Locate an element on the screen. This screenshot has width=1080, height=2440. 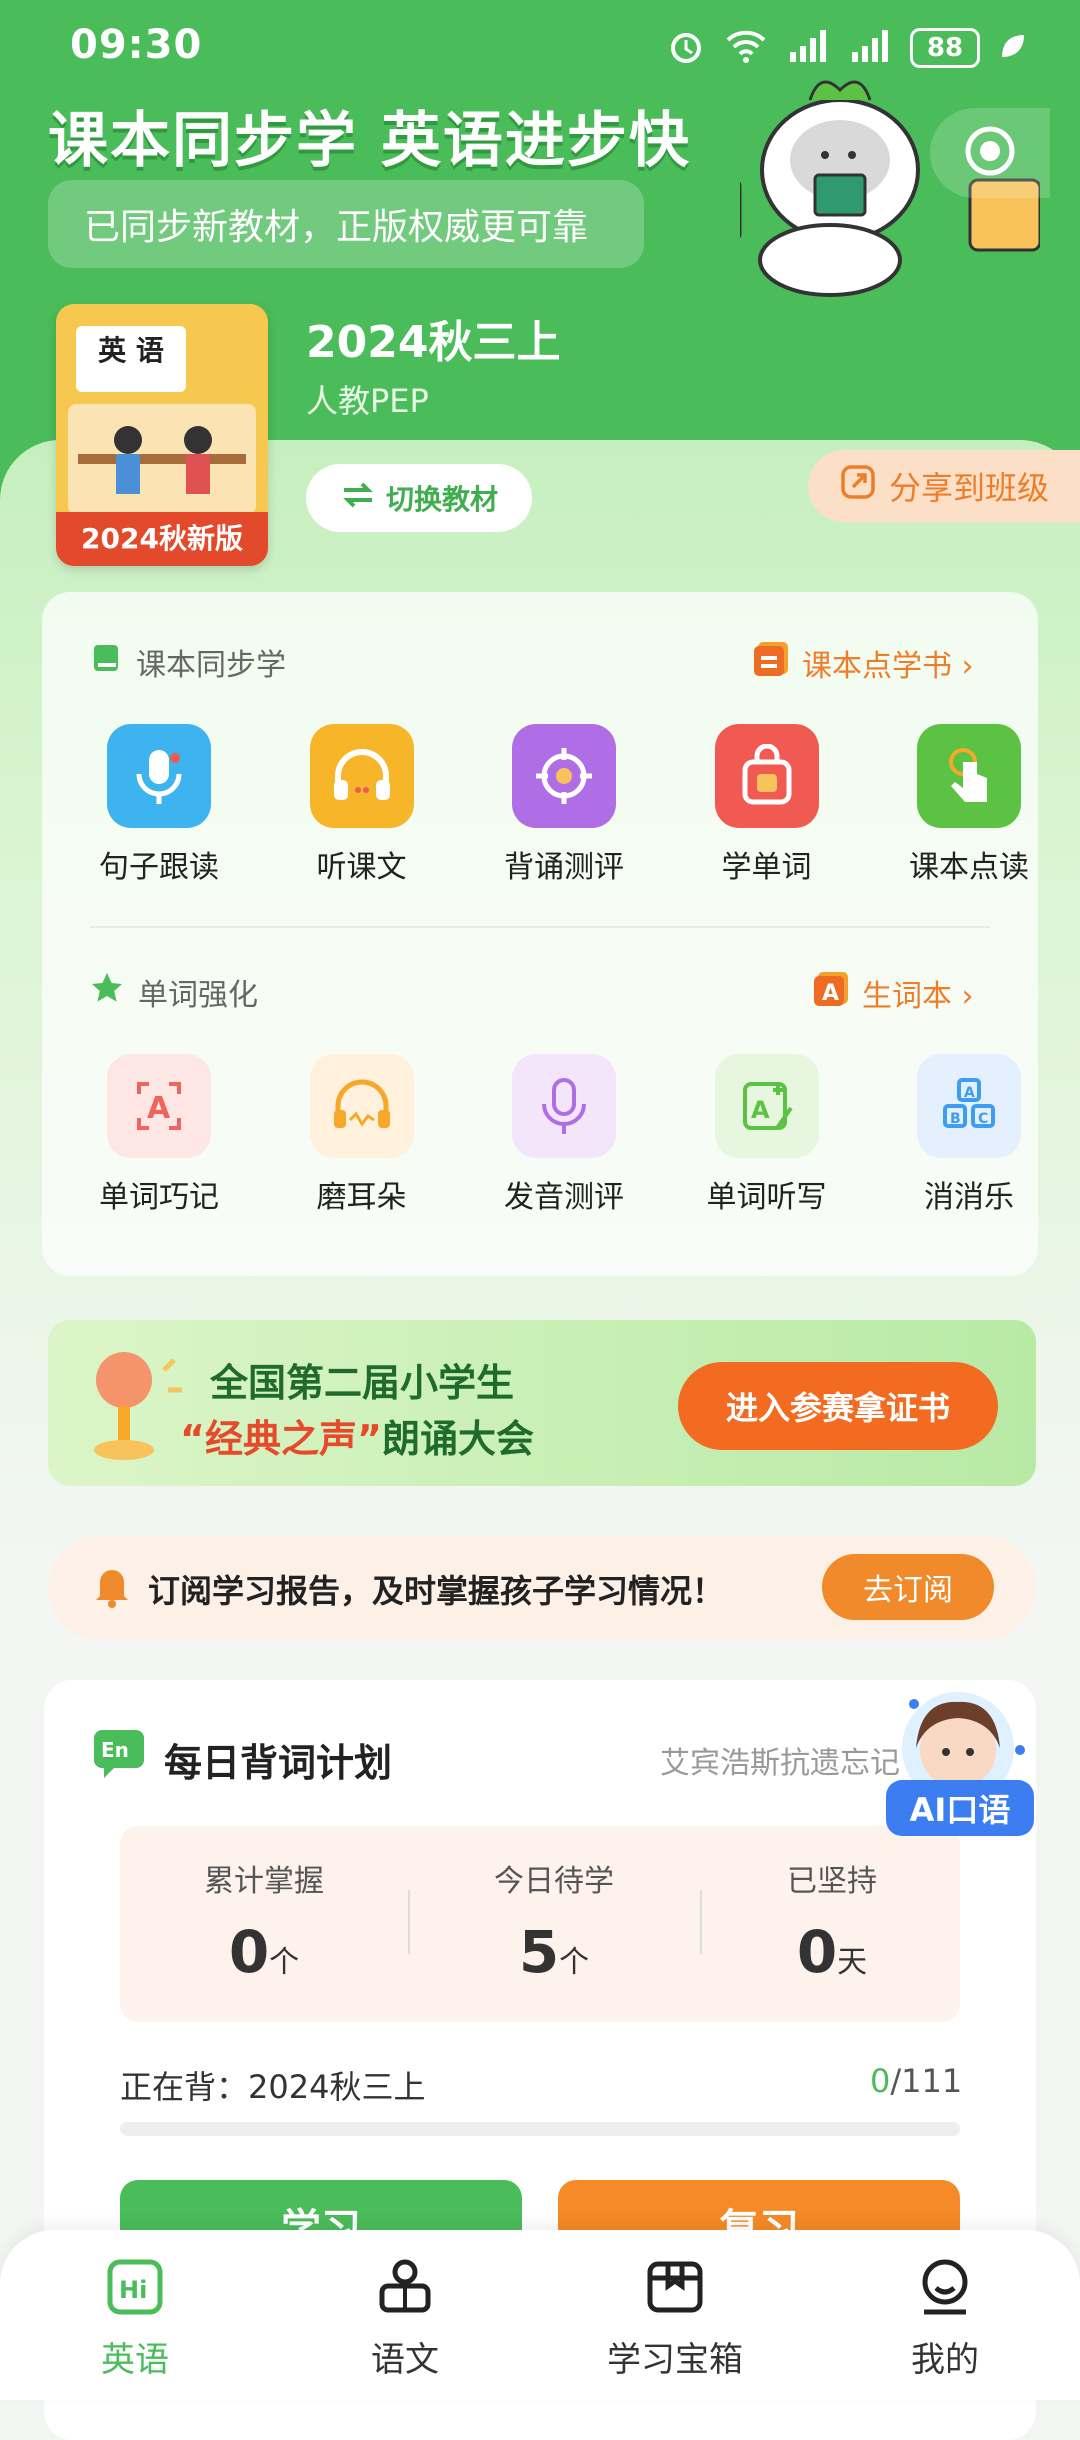
stat-today: 今日待学 5个 is located at coordinates (554, 1921).